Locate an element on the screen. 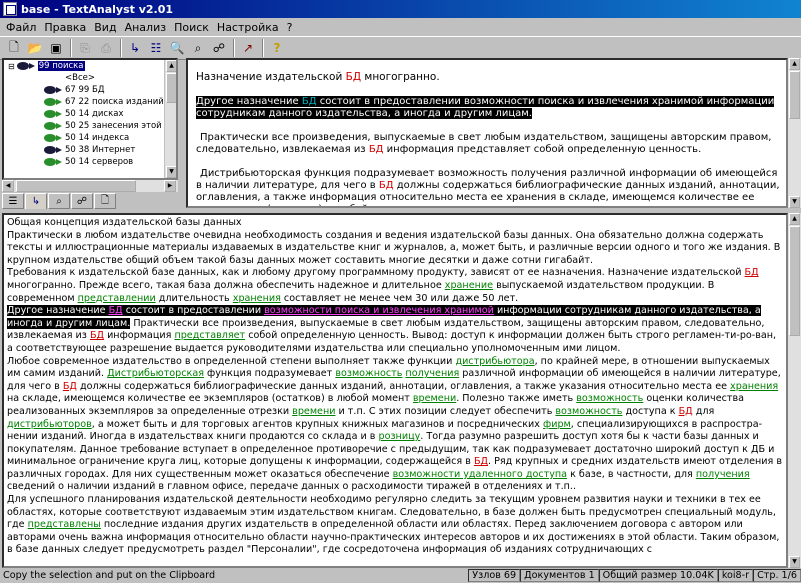 The image size is (801, 583). summary-paragraph: Назначение издательской БД многогранно. is located at coordinates (318, 77).